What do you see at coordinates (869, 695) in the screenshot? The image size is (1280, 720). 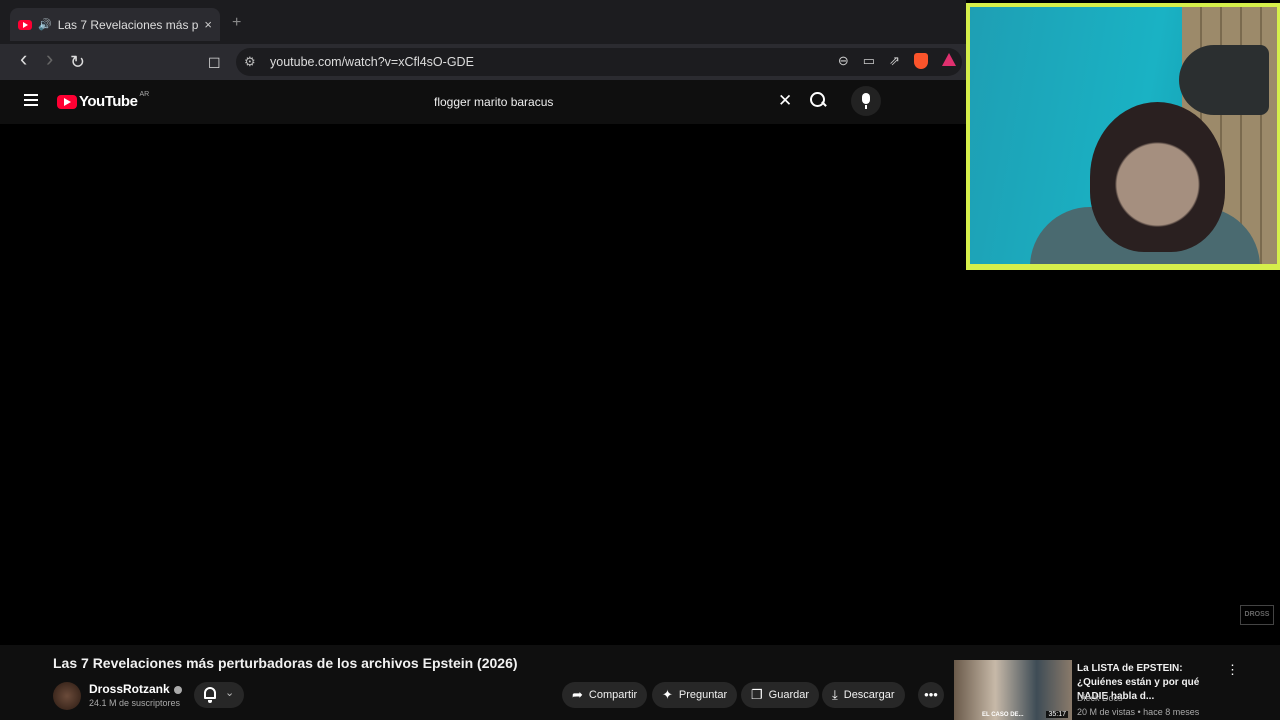 I see `download-label: Descargar` at bounding box center [869, 695].